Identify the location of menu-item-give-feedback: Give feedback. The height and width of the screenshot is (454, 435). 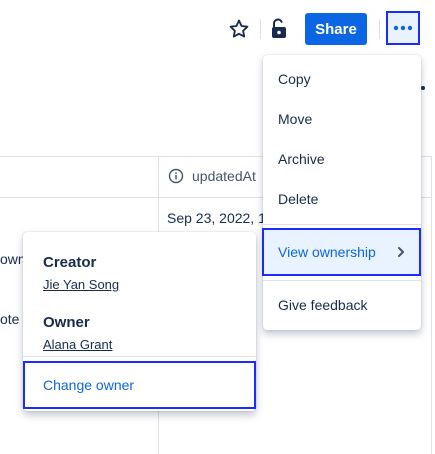
(342, 305).